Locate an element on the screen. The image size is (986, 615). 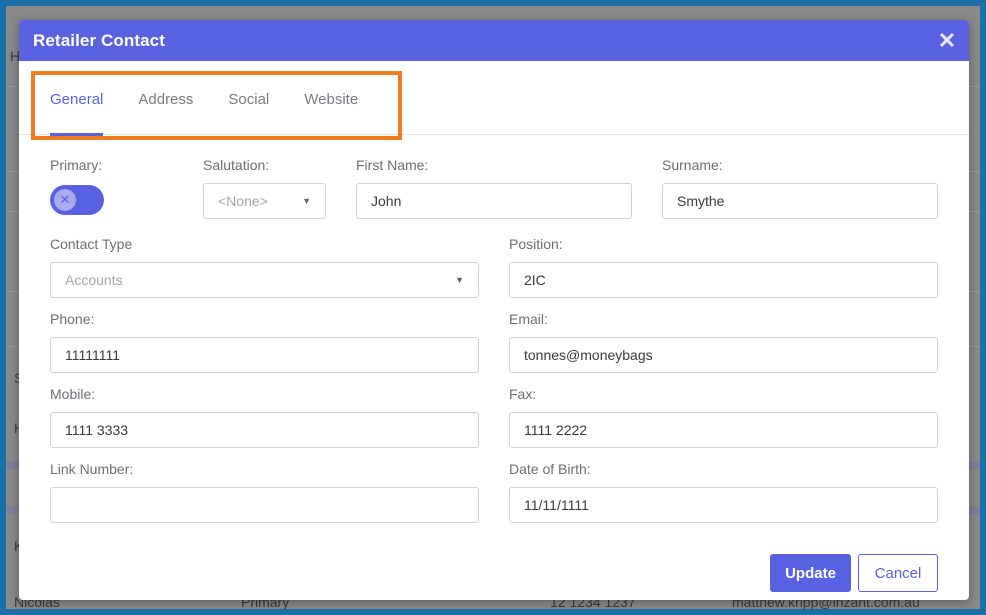
tab-website: Website is located at coordinates (339, 98).